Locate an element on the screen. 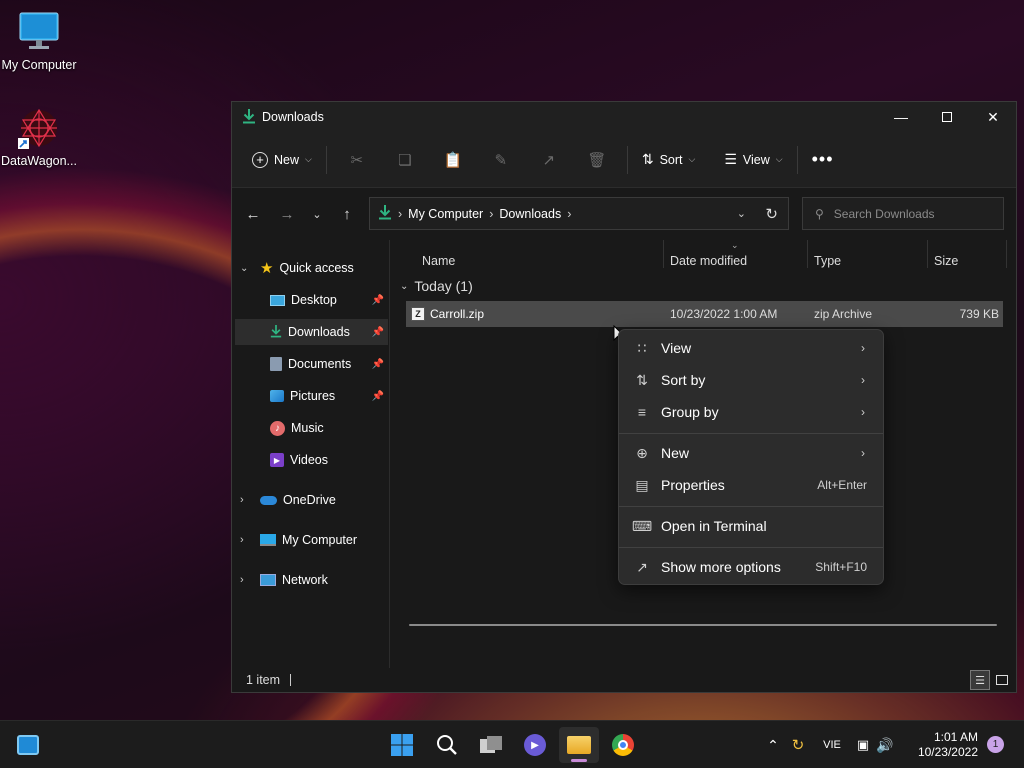 The image size is (1024, 768). breadcrumb-downloads: Downloads is located at coordinates (530, 214).